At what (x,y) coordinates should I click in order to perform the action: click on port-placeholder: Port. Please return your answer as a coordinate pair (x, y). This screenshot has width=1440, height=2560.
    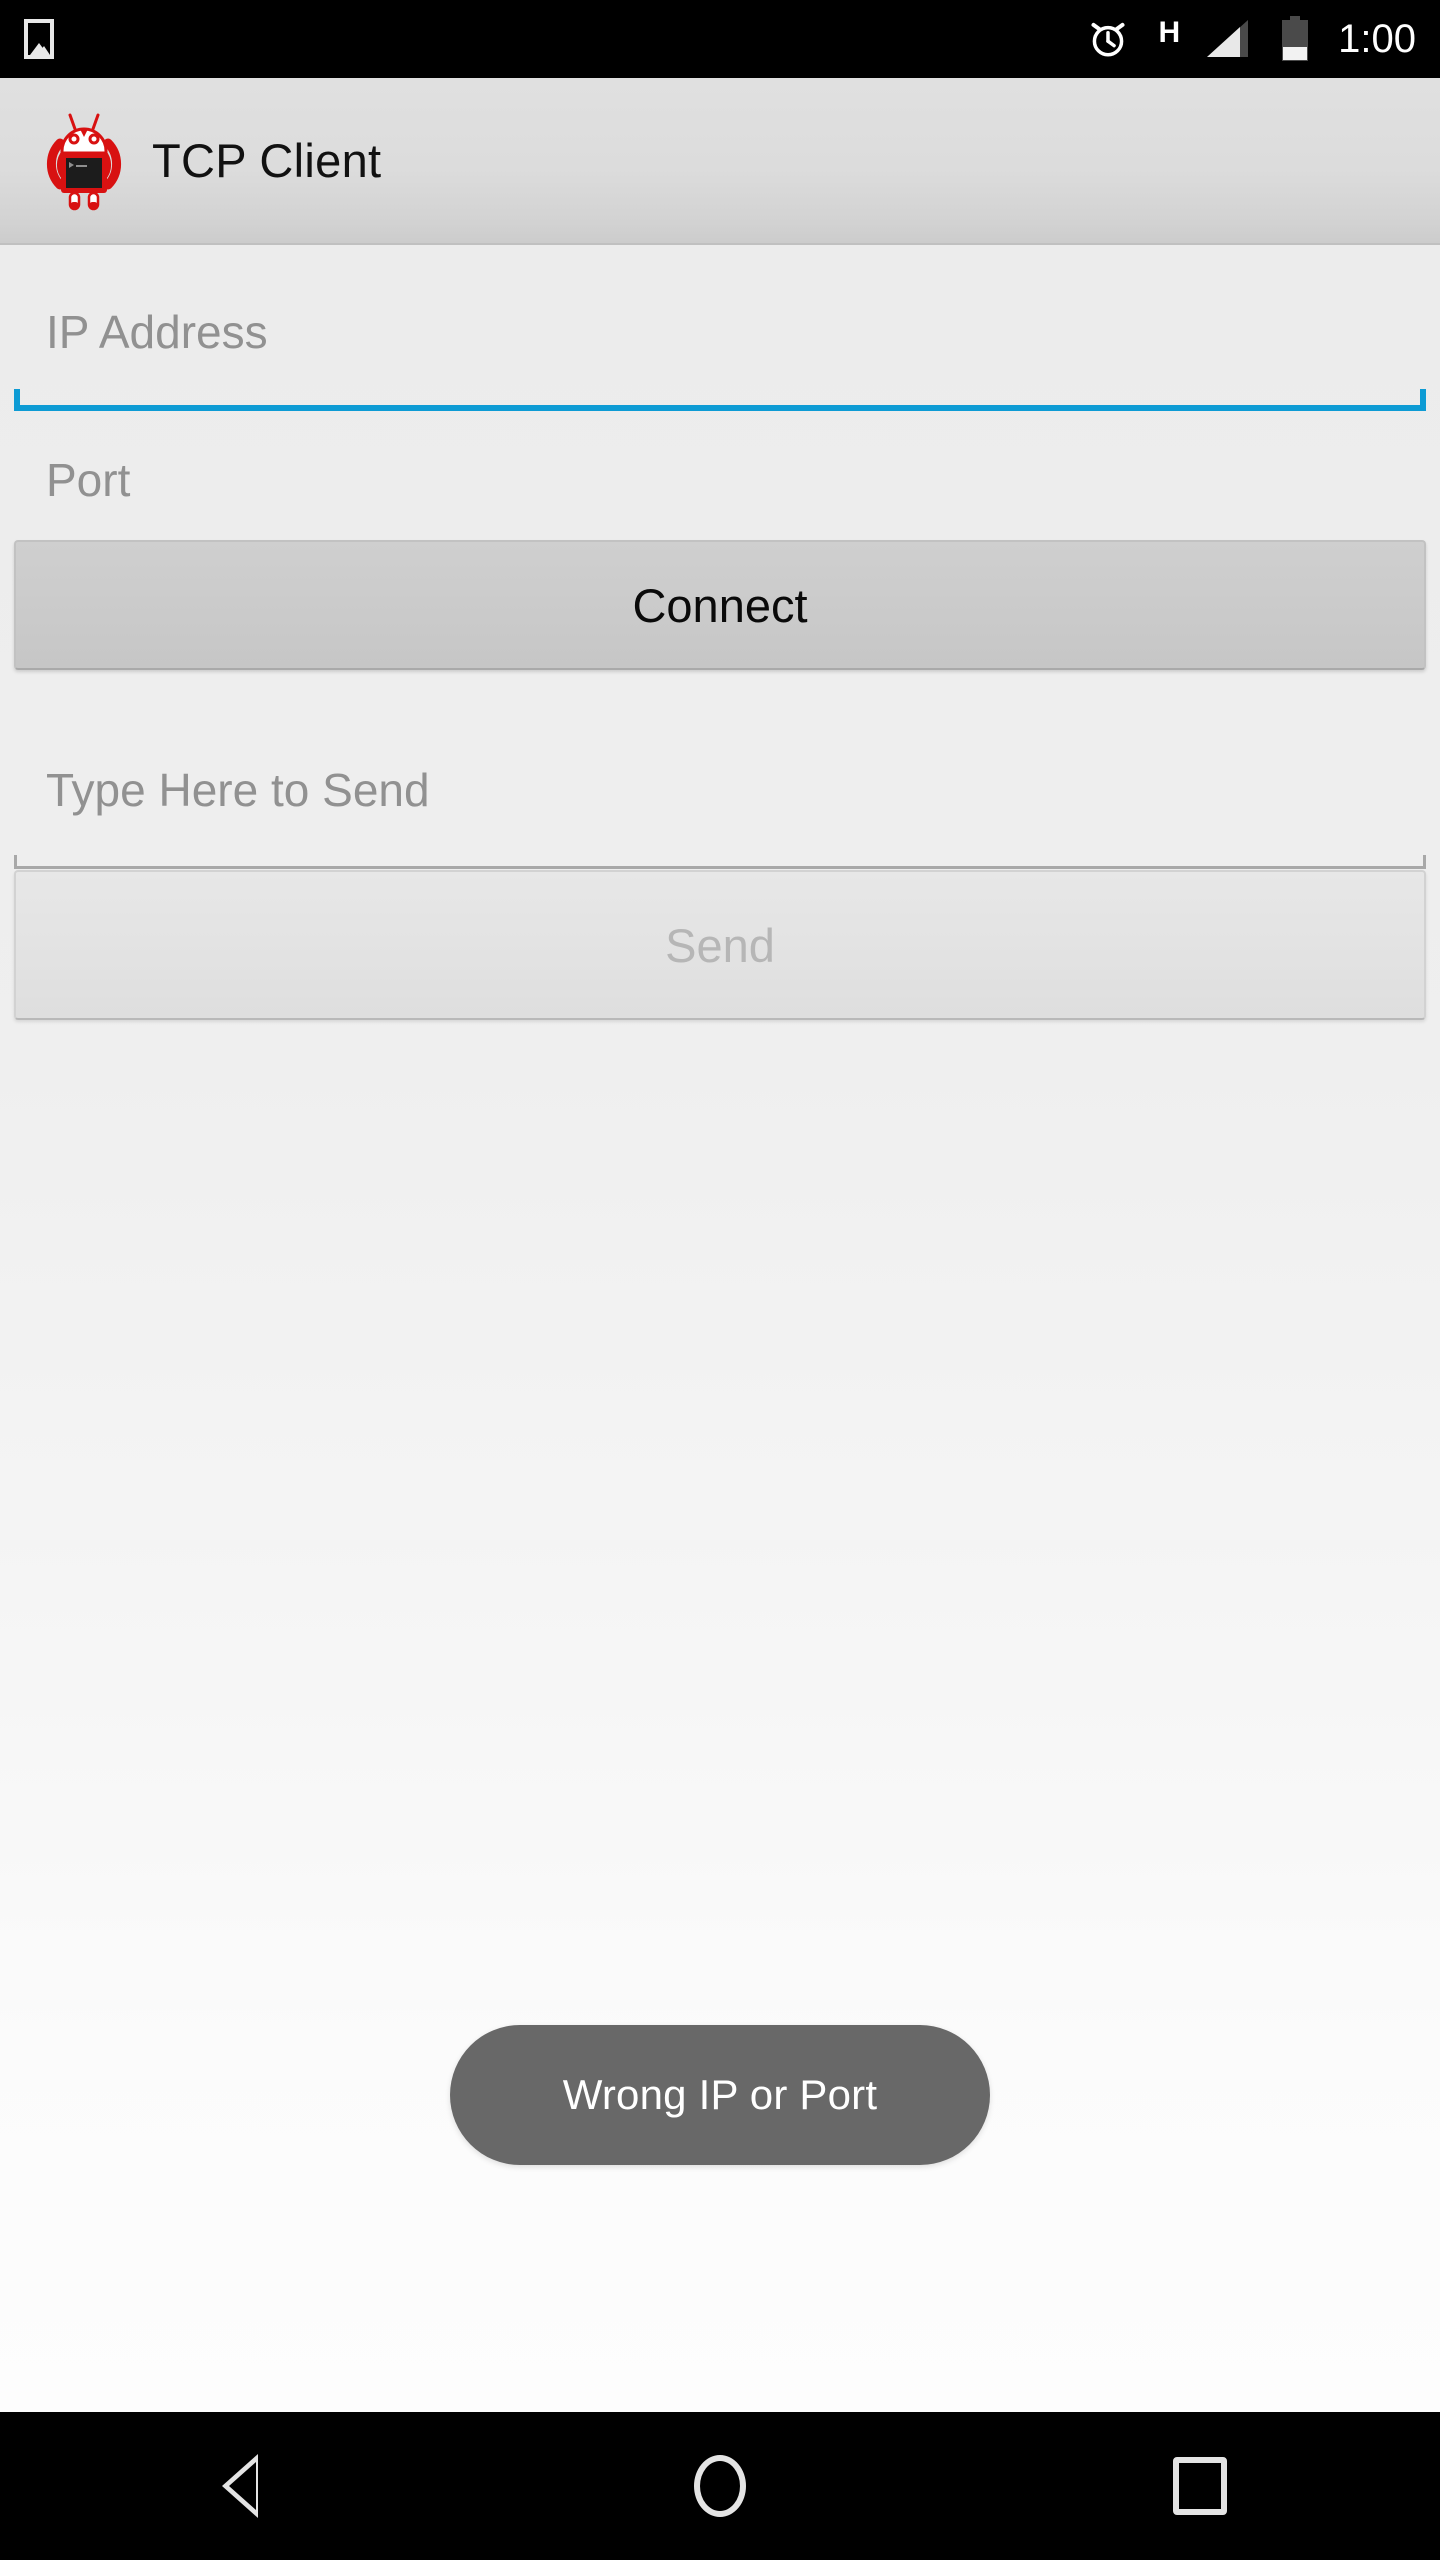
    Looking at the image, I should click on (88, 480).